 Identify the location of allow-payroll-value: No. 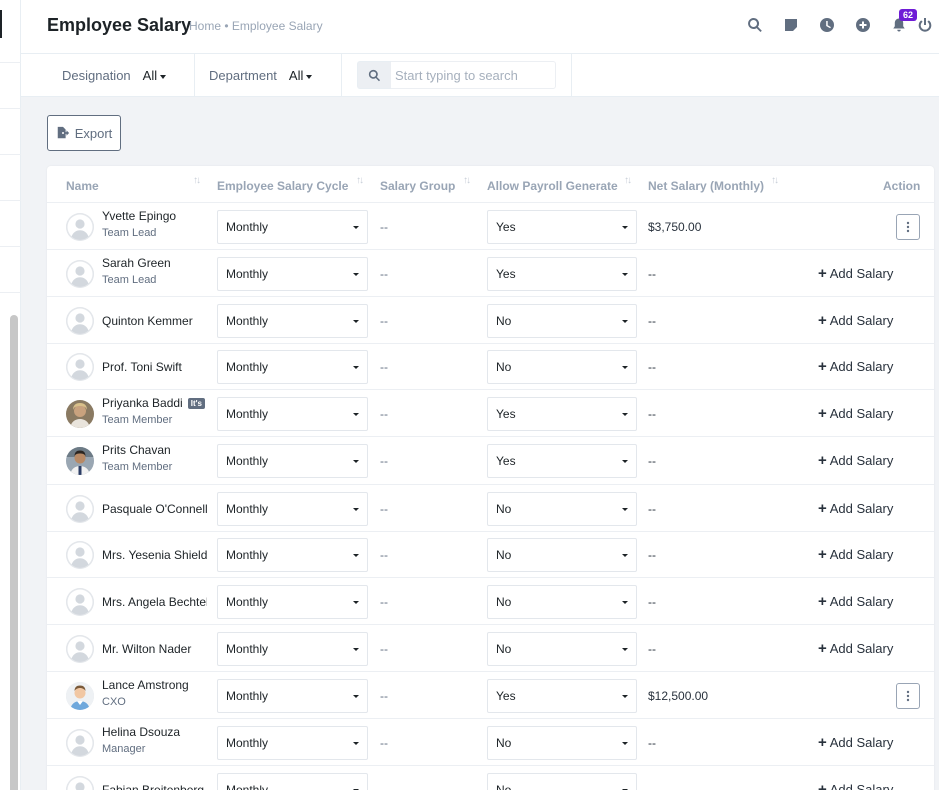
(504, 743).